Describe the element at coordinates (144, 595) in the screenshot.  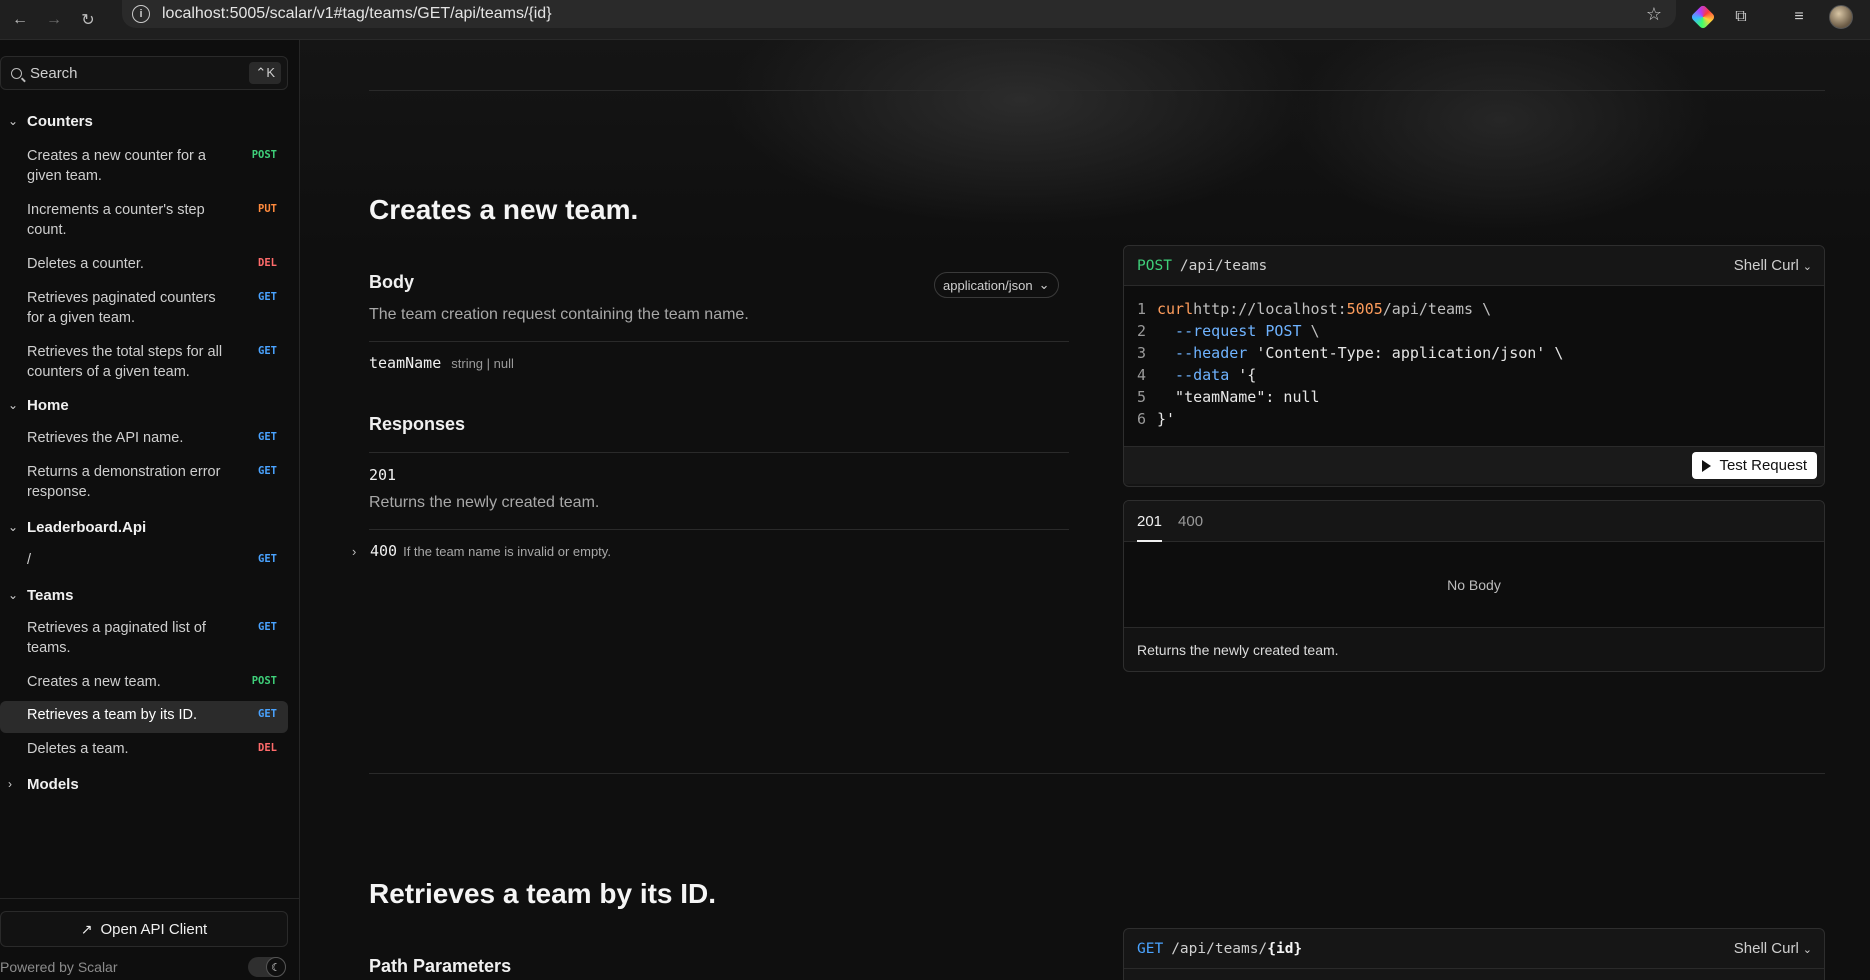
I see `sidebar-group-teams: ⌄ Teams` at that location.